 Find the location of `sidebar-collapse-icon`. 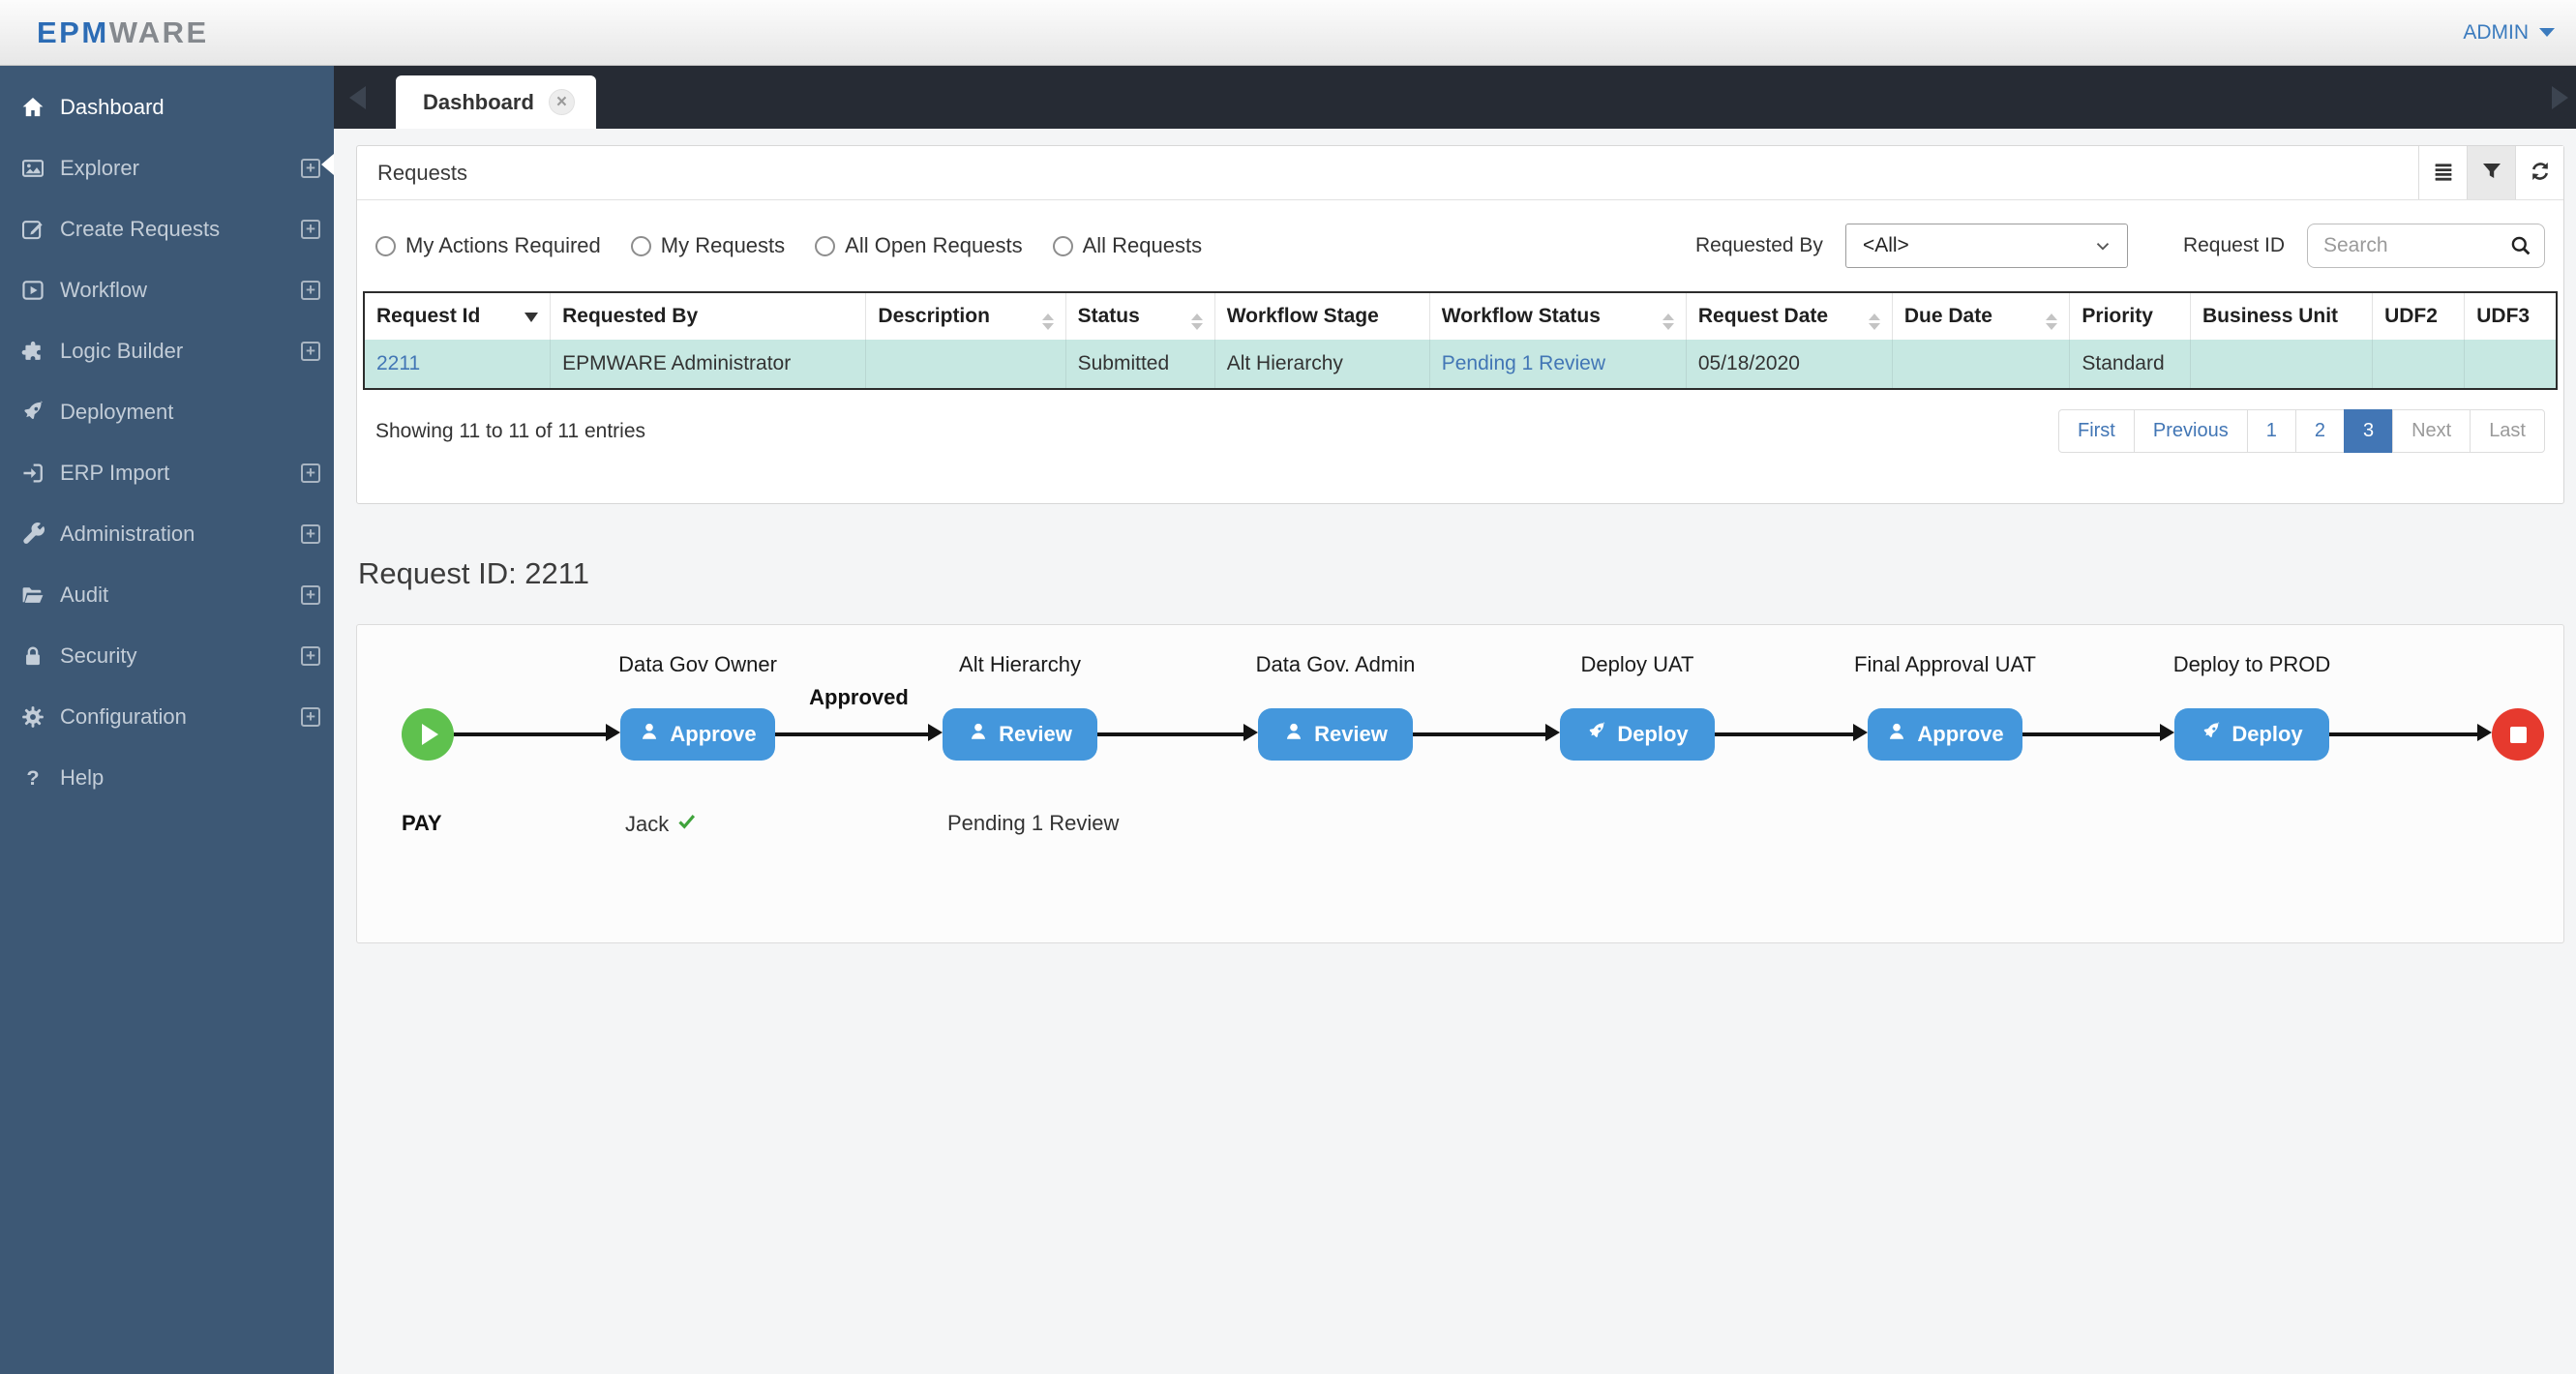

sidebar-collapse-icon is located at coordinates (327, 165).